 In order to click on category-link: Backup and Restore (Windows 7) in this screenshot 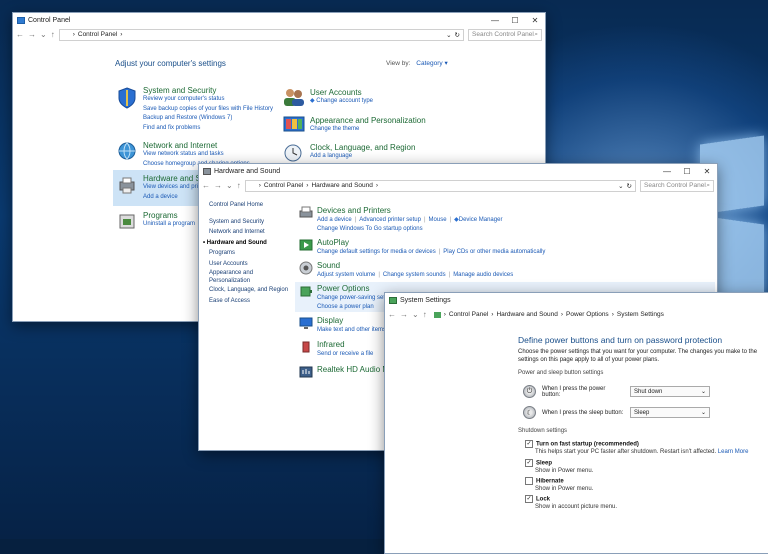, I will do `click(208, 119)`.